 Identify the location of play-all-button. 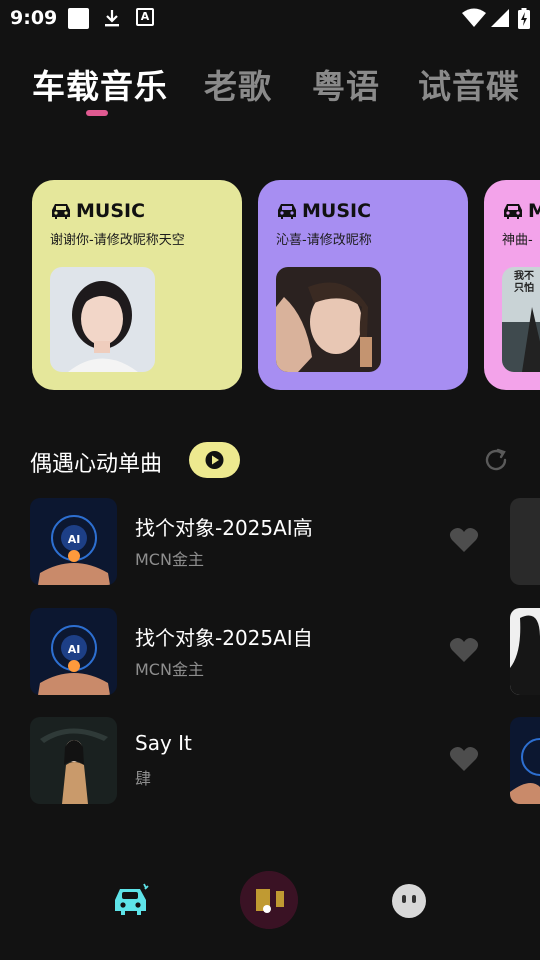
(214, 460).